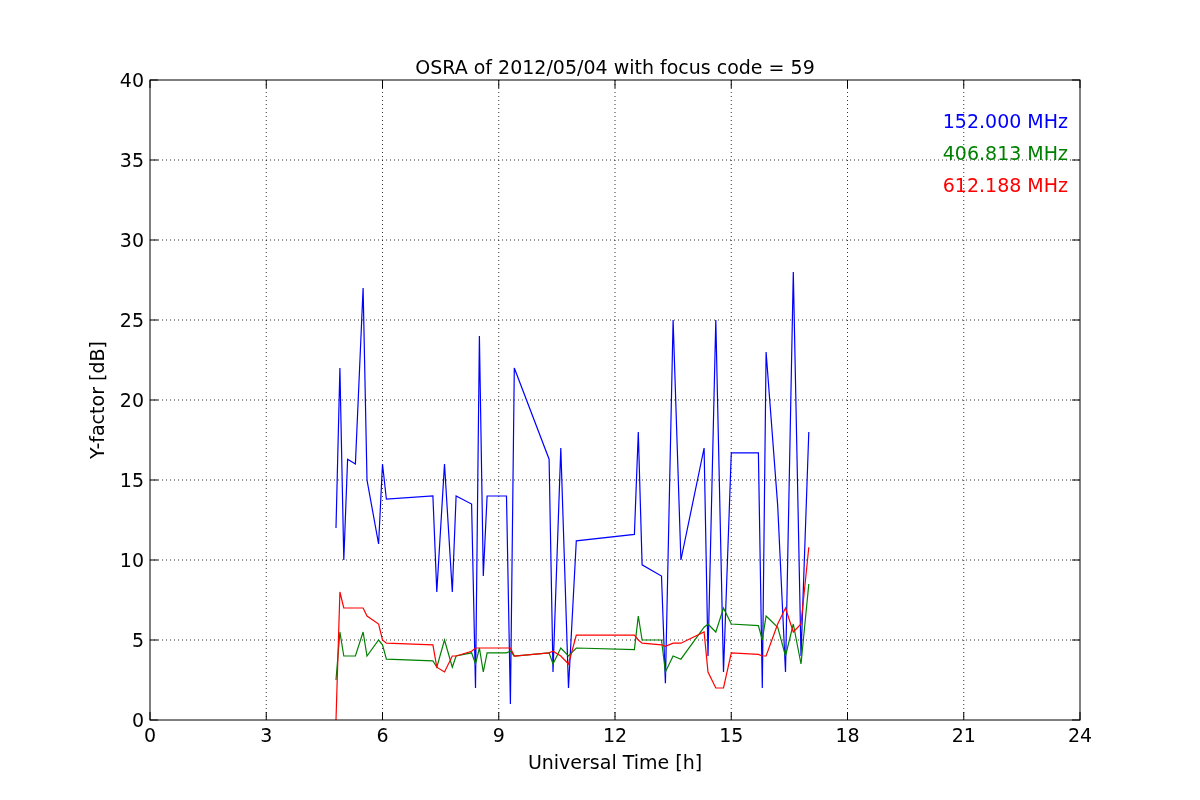 Image resolution: width=1200 pixels, height=800 pixels. I want to click on tick-label: 40, so click(131, 80).